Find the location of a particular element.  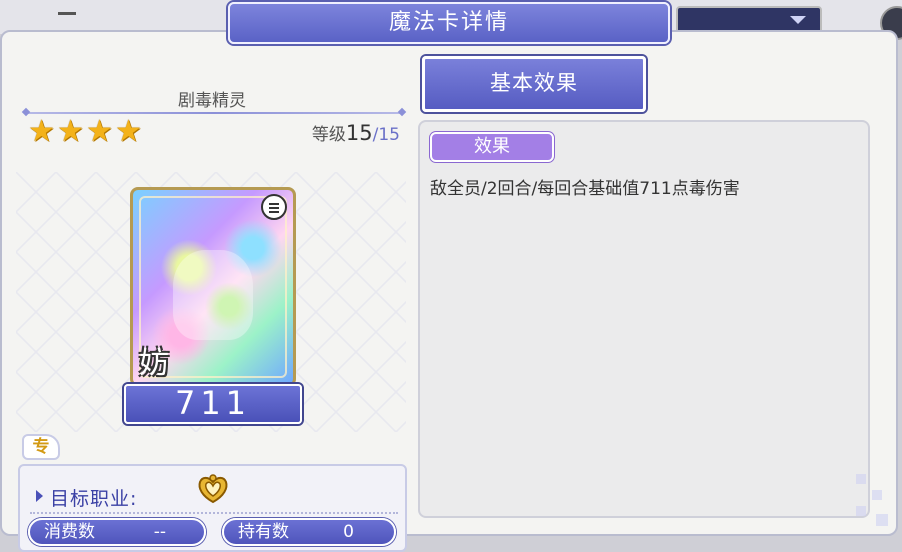

dropdown-arrow-icon is located at coordinates (798, 20).